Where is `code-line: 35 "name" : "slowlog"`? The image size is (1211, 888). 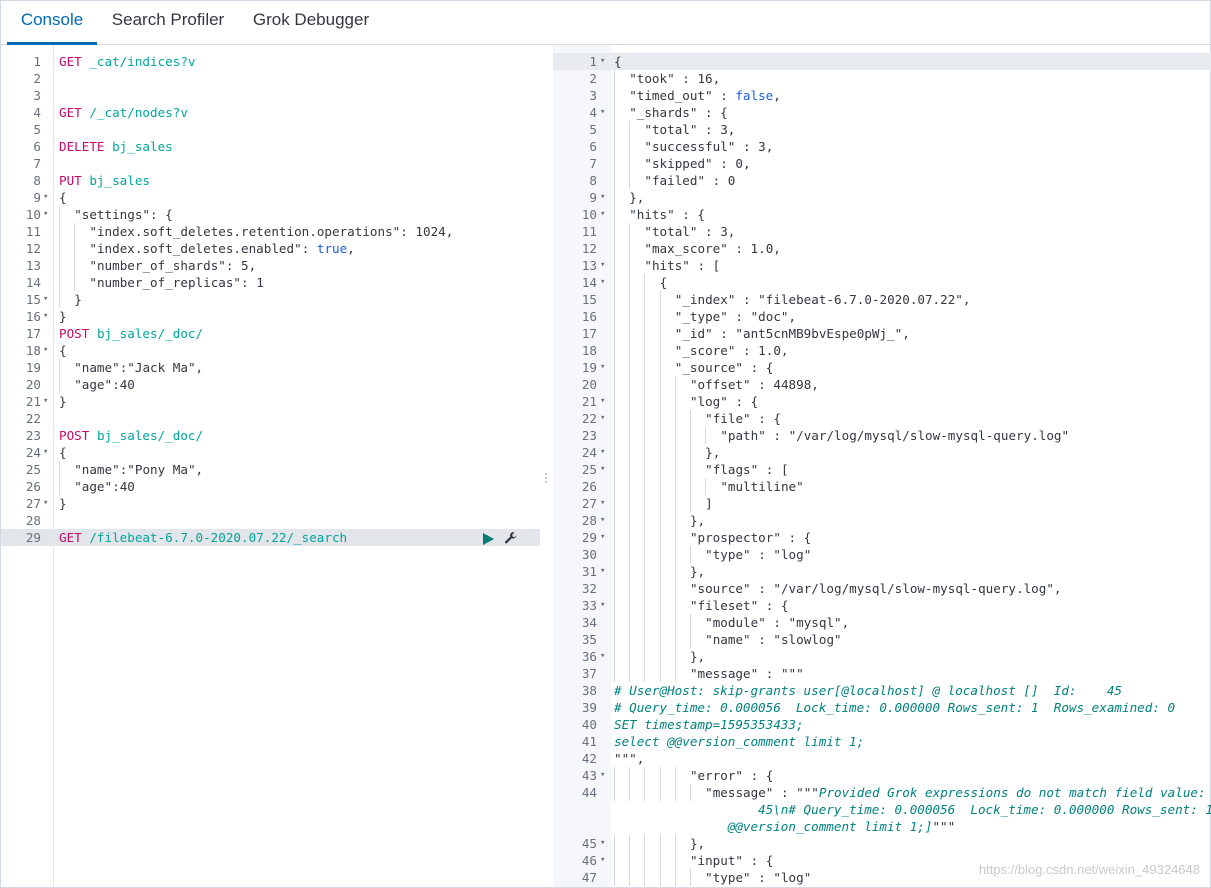 code-line: 35 "name" : "slowlog" is located at coordinates (882, 639).